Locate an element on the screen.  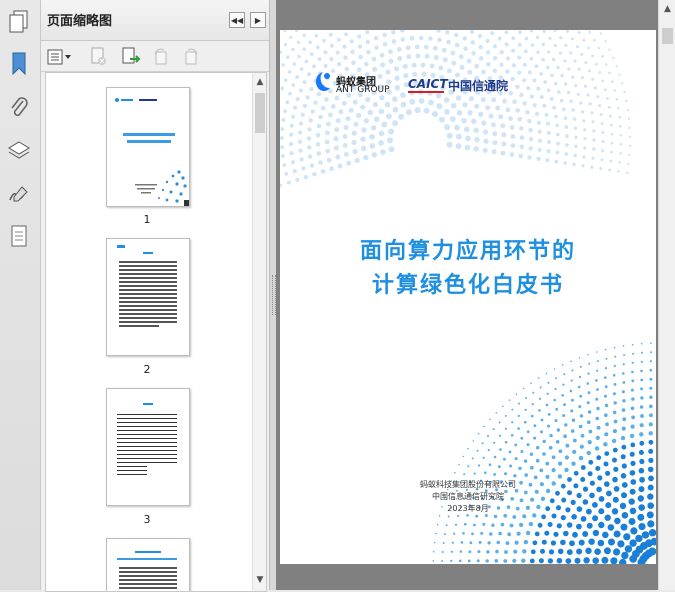
pages-icon is located at coordinates (19, 22).